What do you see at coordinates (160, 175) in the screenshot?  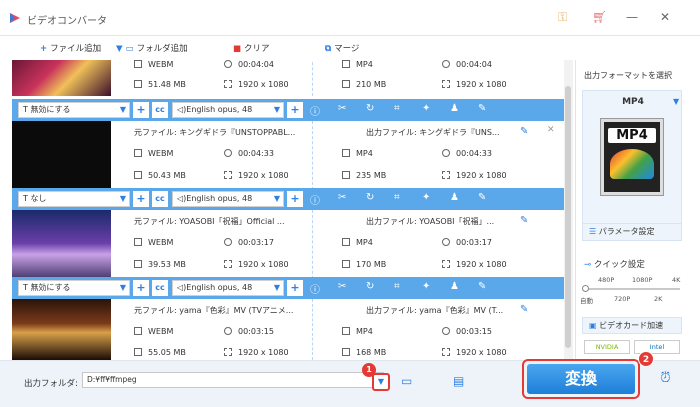 I see `src-size: 50.43 MB` at bounding box center [160, 175].